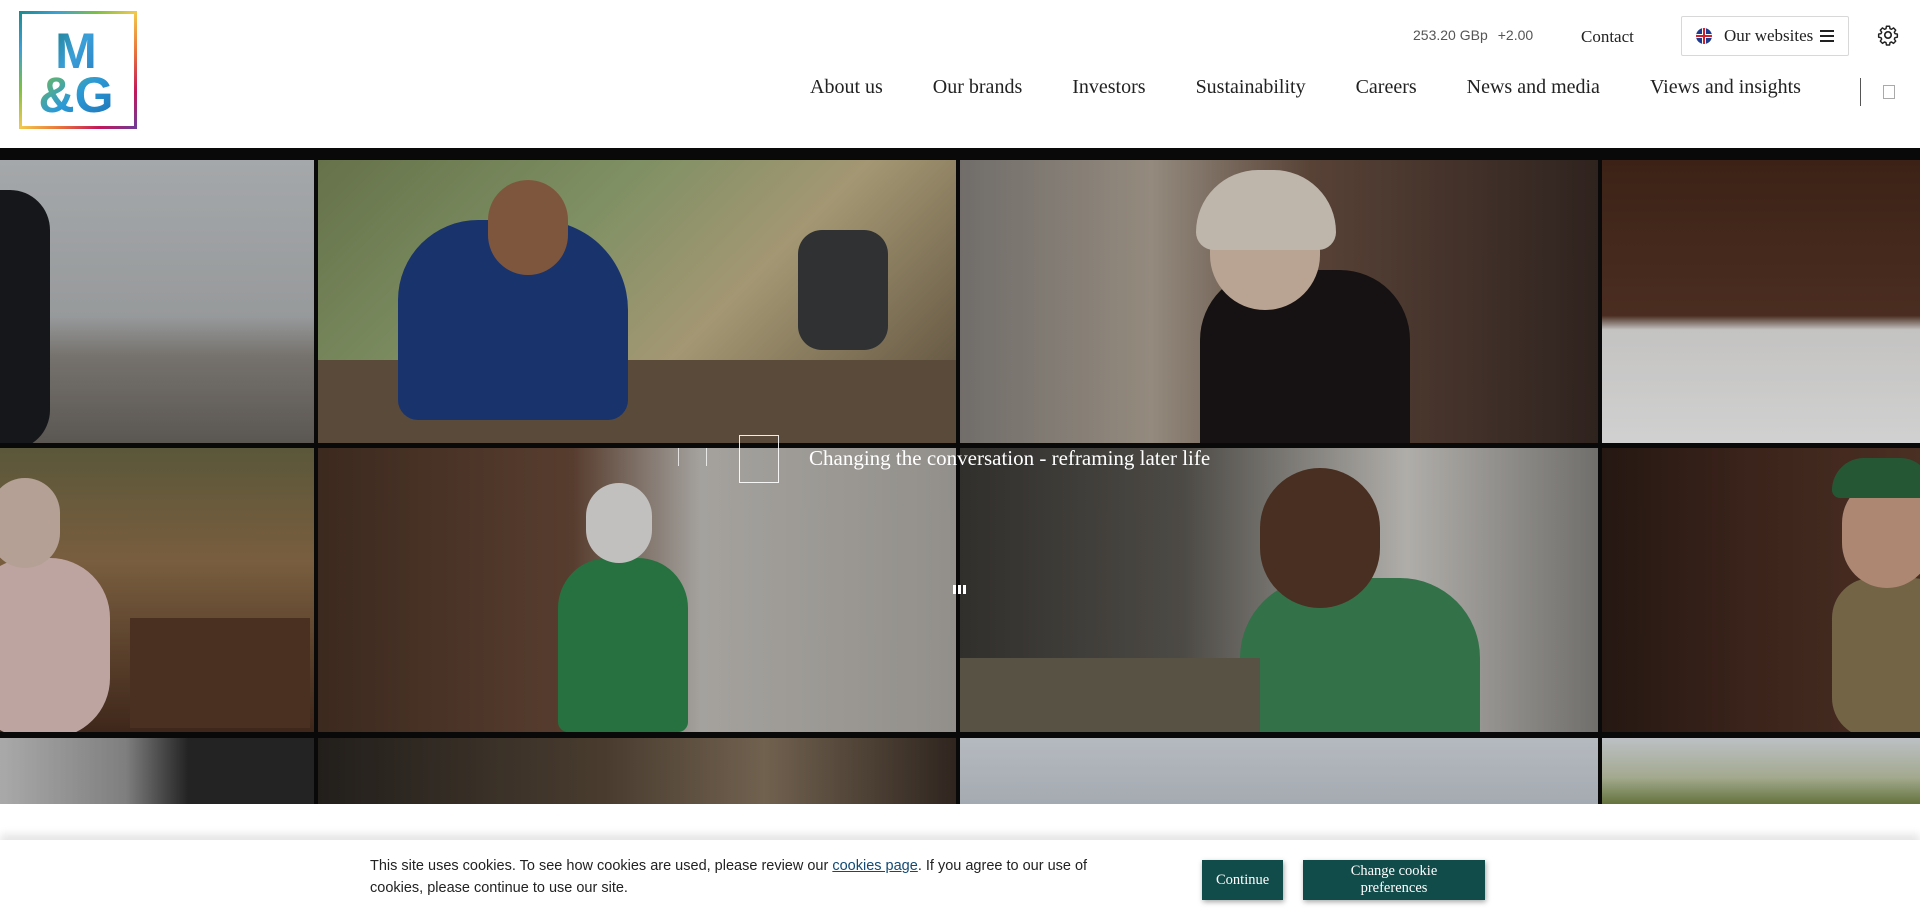  I want to click on nav-item-careers: Careers, so click(1386, 87).